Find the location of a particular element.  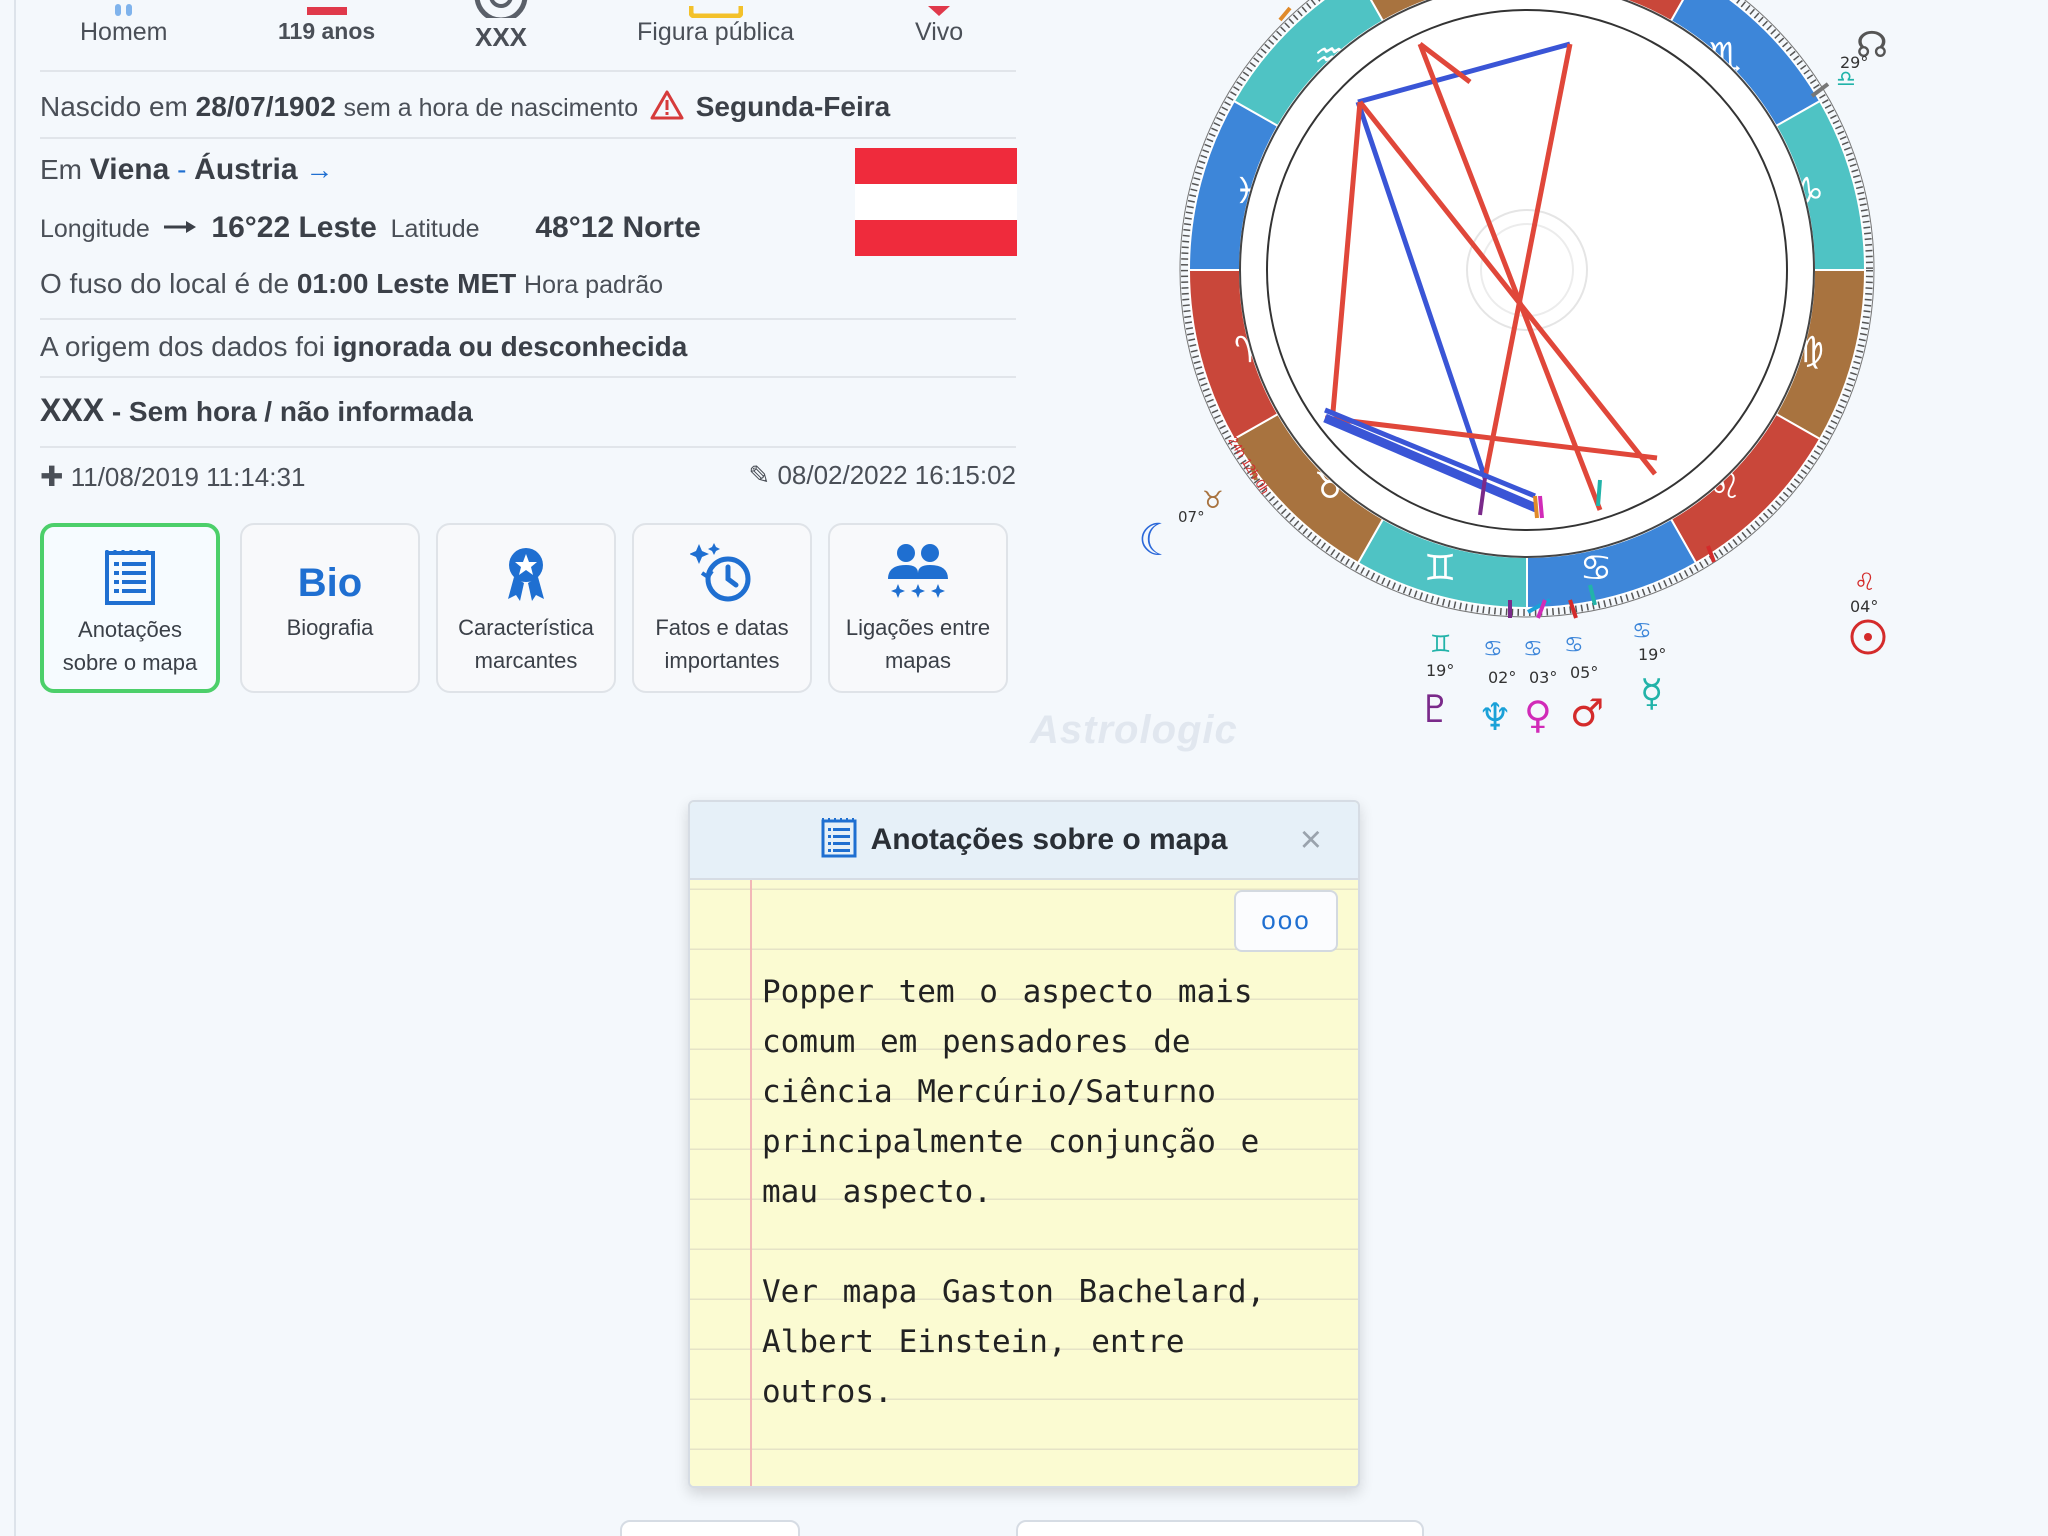

time-info-row: XXX - Sem hora / não informada is located at coordinates (528, 410).